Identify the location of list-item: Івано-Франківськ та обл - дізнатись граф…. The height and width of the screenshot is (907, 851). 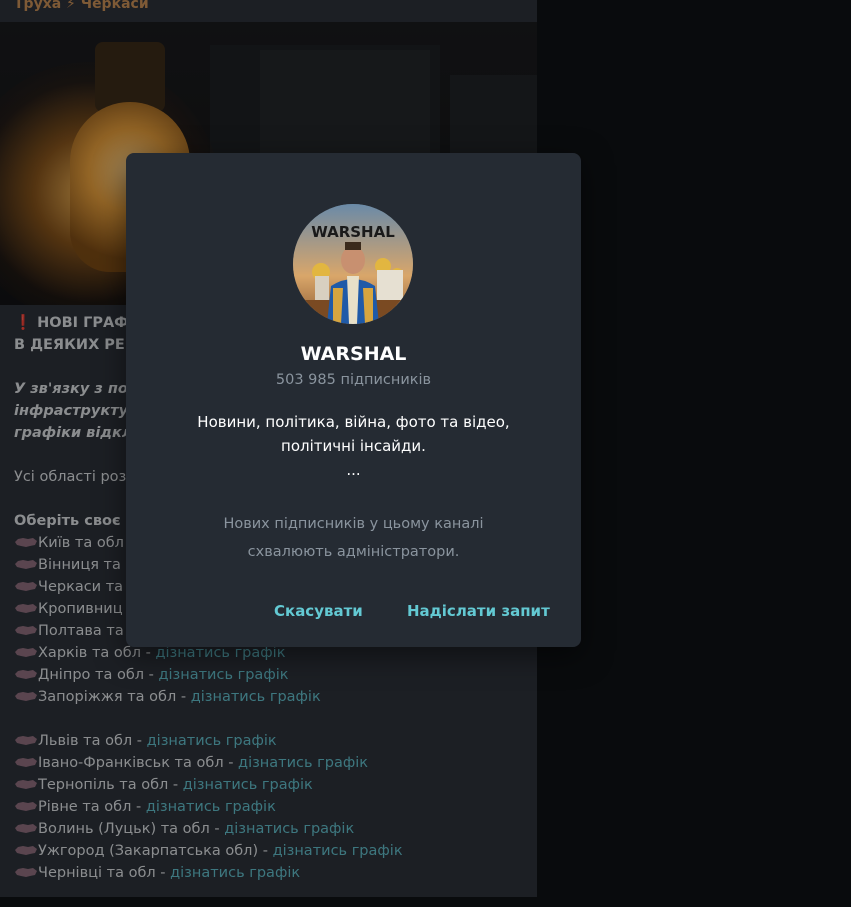
(271, 763).